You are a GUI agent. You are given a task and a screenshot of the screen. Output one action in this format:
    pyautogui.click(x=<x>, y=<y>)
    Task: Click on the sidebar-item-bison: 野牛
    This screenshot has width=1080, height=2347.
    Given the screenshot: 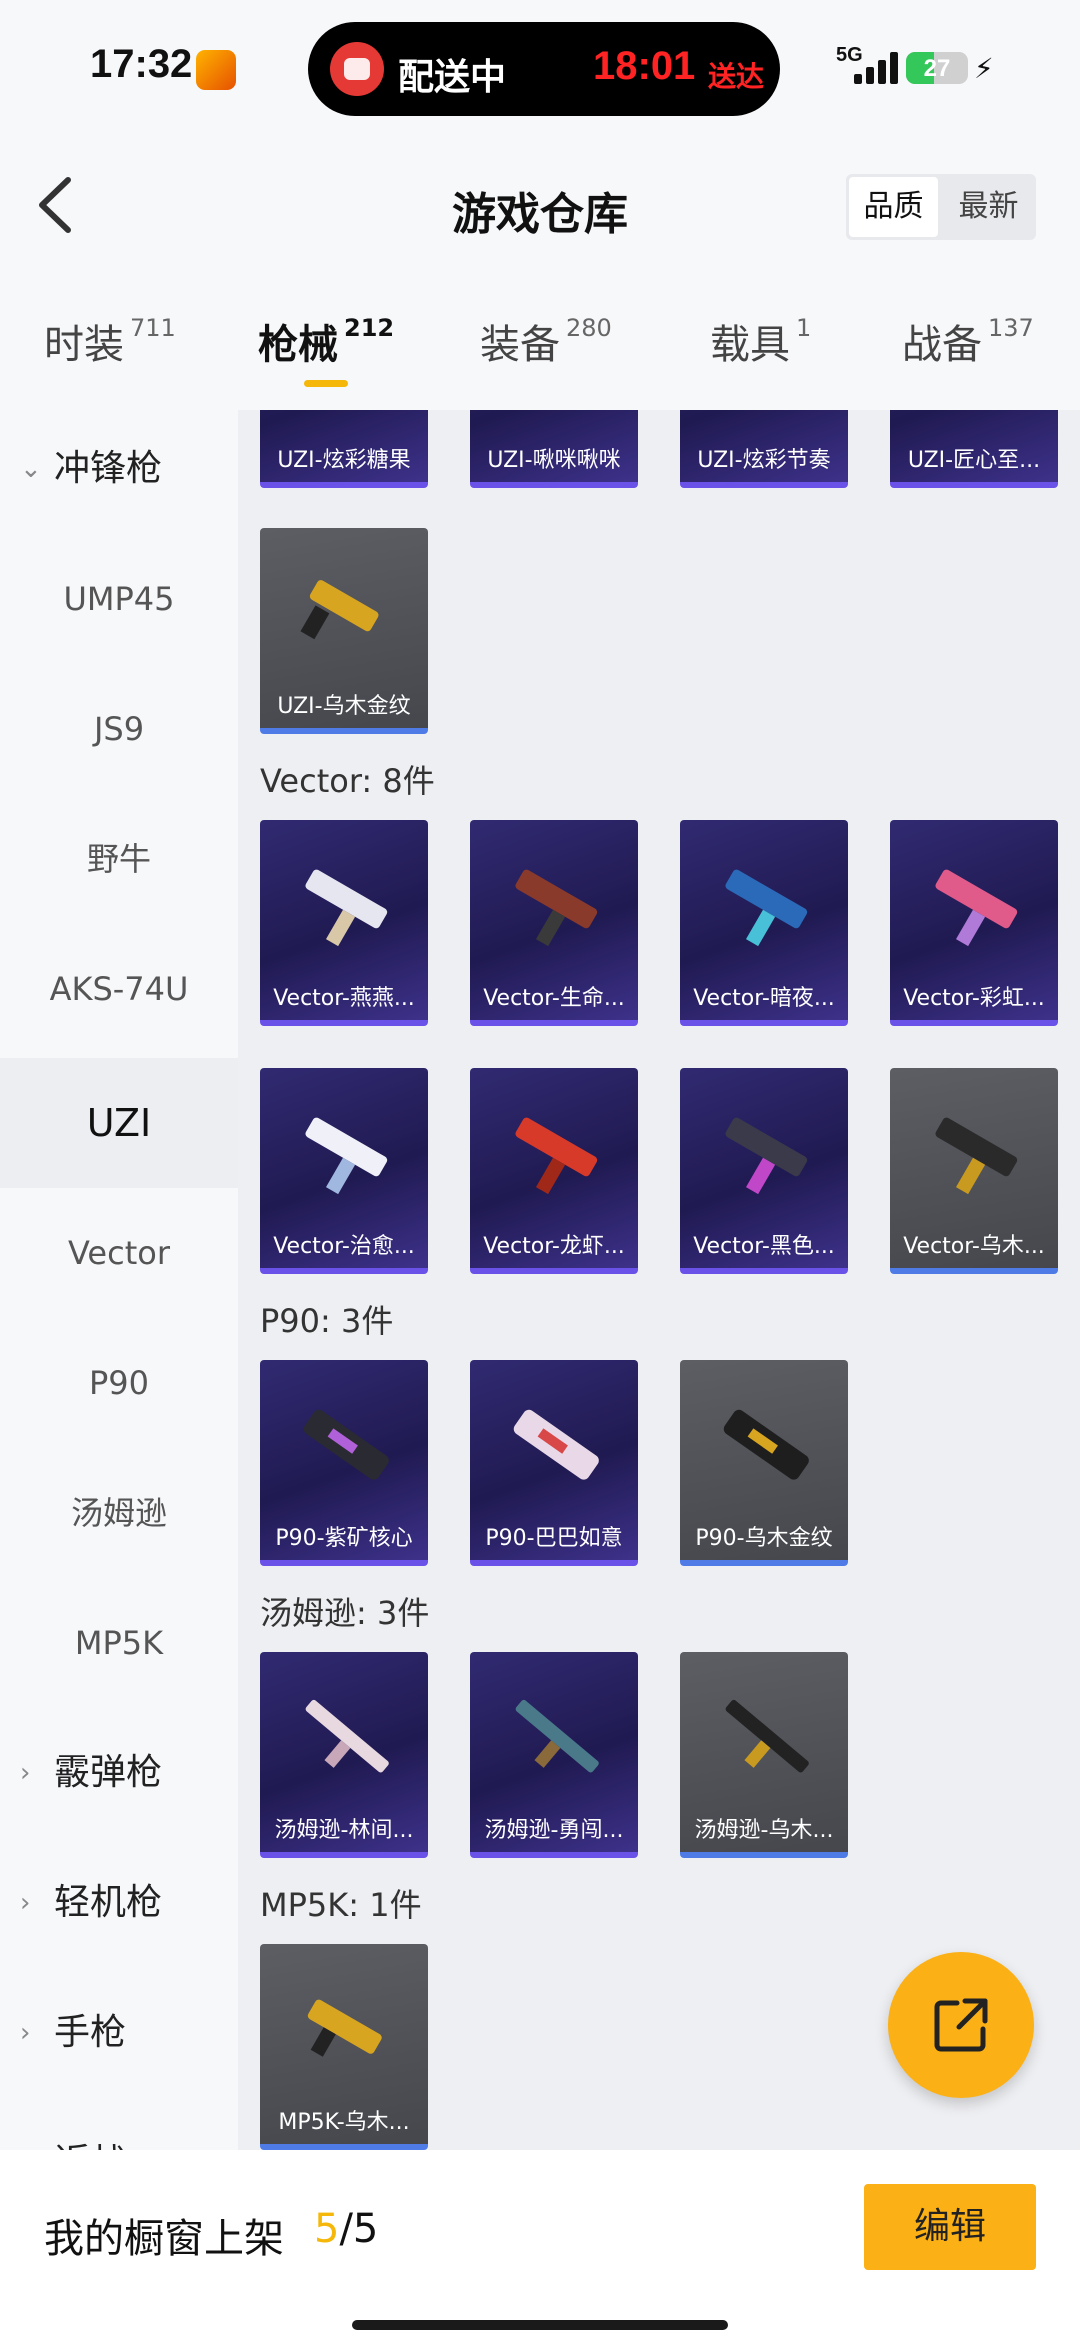 What is the action you would take?
    pyautogui.click(x=119, y=859)
    